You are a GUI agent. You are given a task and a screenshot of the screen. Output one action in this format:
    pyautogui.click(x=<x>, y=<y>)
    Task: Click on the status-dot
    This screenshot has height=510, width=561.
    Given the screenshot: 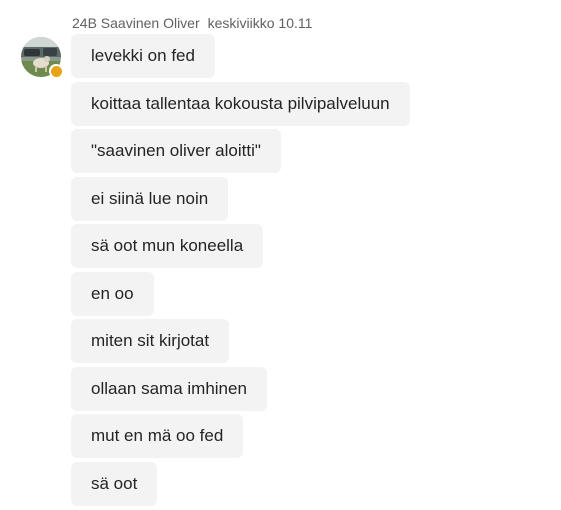 What is the action you would take?
    pyautogui.click(x=56, y=71)
    